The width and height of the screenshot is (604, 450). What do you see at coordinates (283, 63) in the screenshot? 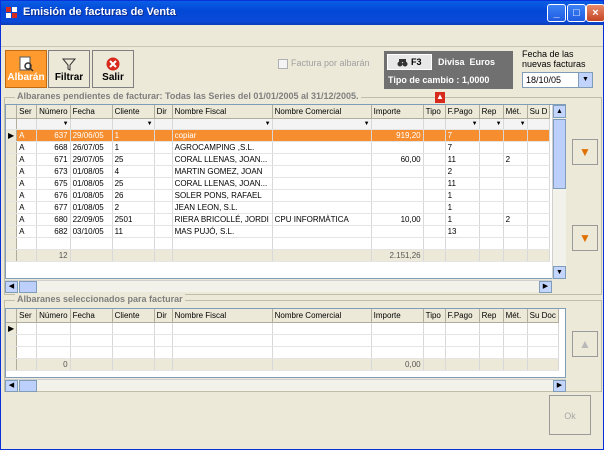
I see `checkbox-box` at bounding box center [283, 63].